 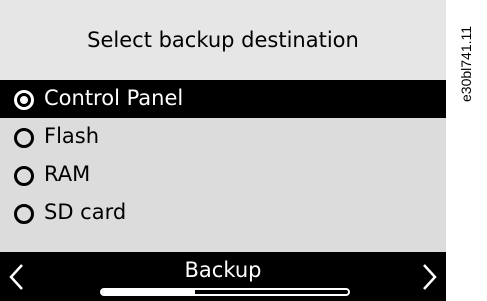 What do you see at coordinates (223, 175) in the screenshot?
I see `option-ram: RAM` at bounding box center [223, 175].